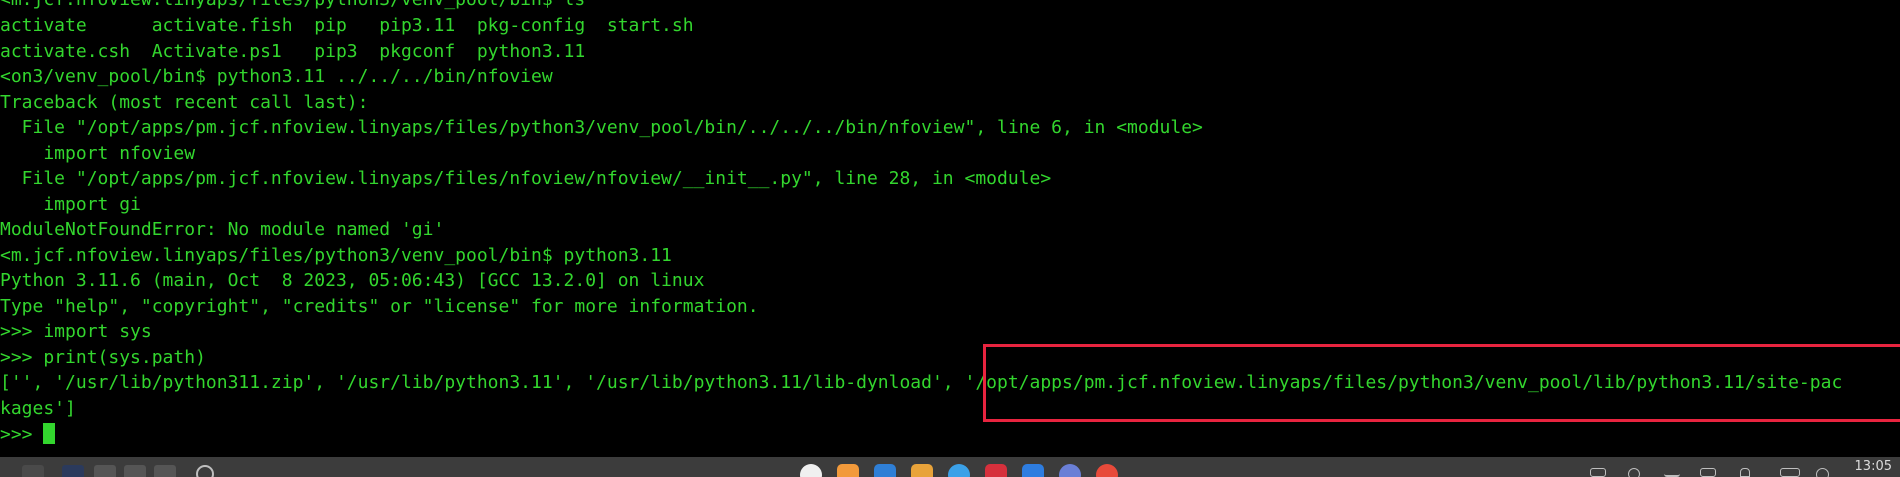 This screenshot has height=477, width=1900. I want to click on browser-icon, so click(959, 470).